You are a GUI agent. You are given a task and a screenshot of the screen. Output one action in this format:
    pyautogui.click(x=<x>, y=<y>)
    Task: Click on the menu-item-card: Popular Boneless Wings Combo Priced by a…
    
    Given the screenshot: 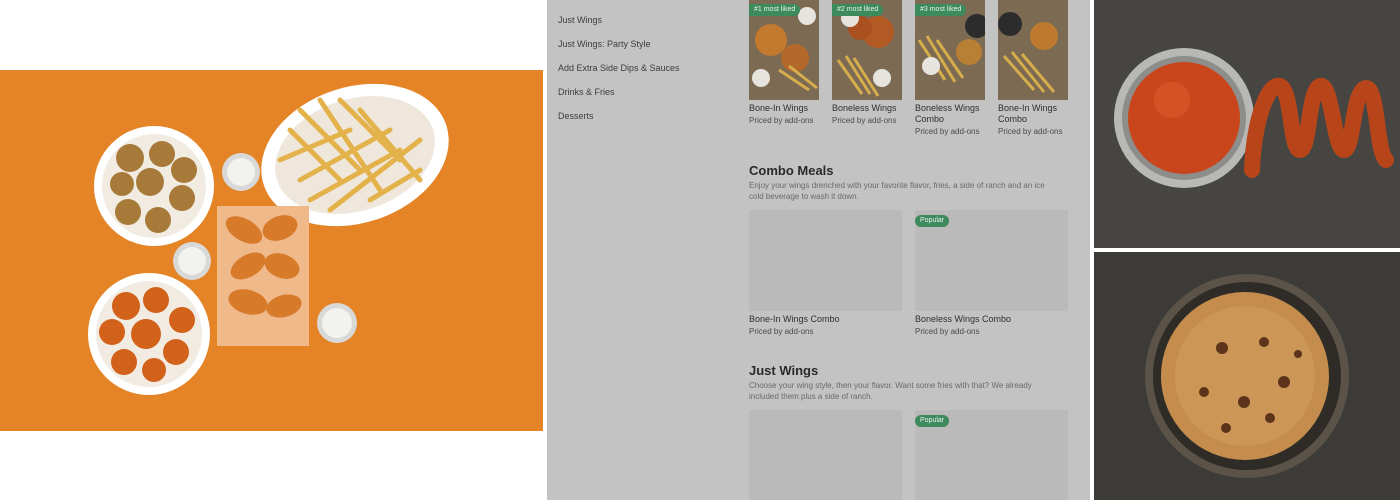 What is the action you would take?
    pyautogui.click(x=991, y=273)
    